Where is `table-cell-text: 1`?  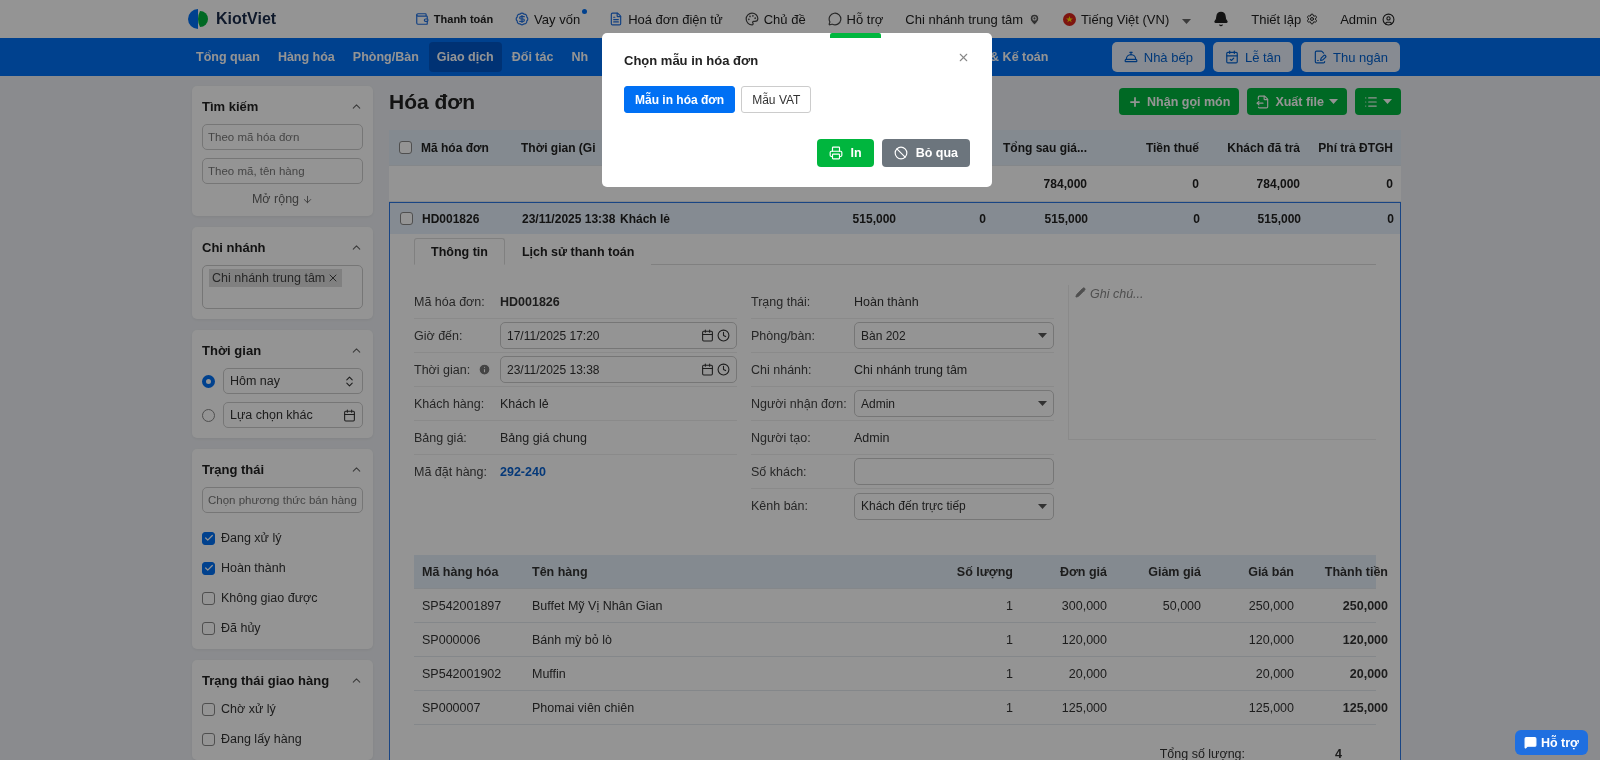
table-cell-text: 1 is located at coordinates (1009, 639).